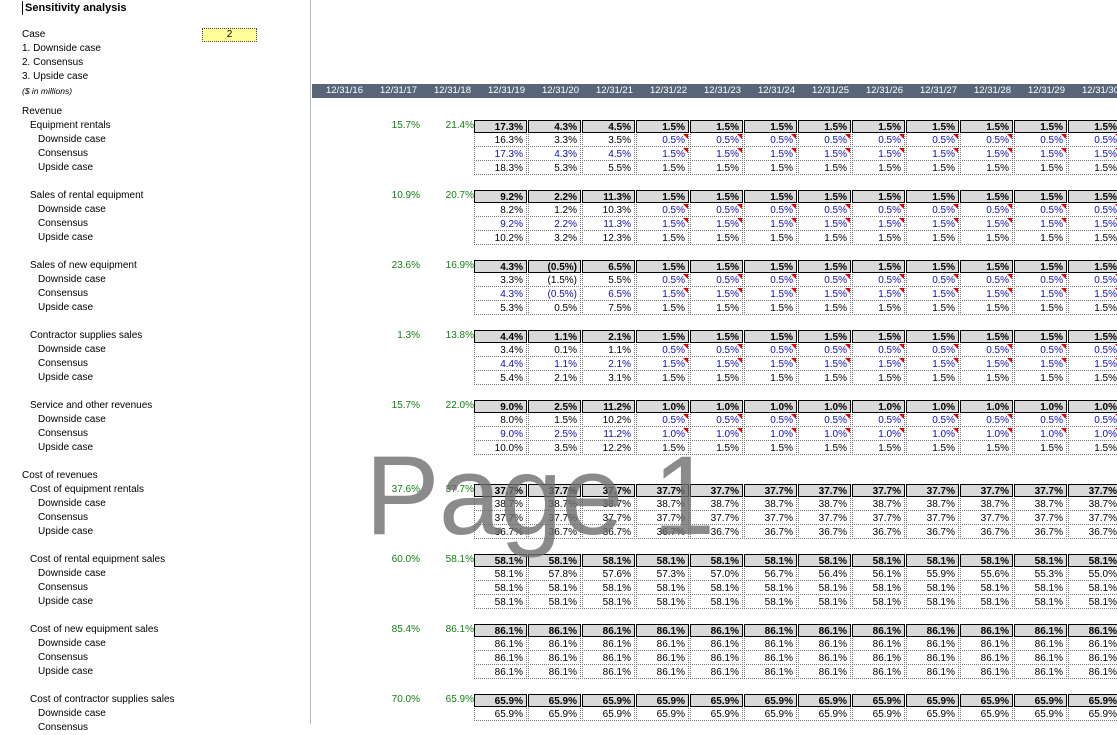 Image resolution: width=1117 pixels, height=735 pixels. What do you see at coordinates (608, 364) in the screenshot?
I see `scenario-input-cell: 2.1%` at bounding box center [608, 364].